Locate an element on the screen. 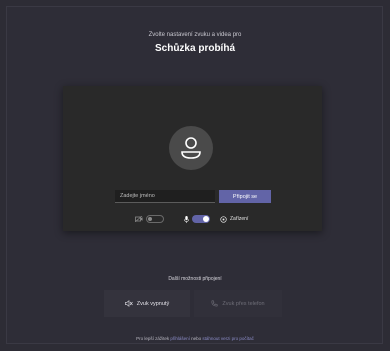 The width and height of the screenshot is (390, 351). speaker-off-icon is located at coordinates (128, 303).